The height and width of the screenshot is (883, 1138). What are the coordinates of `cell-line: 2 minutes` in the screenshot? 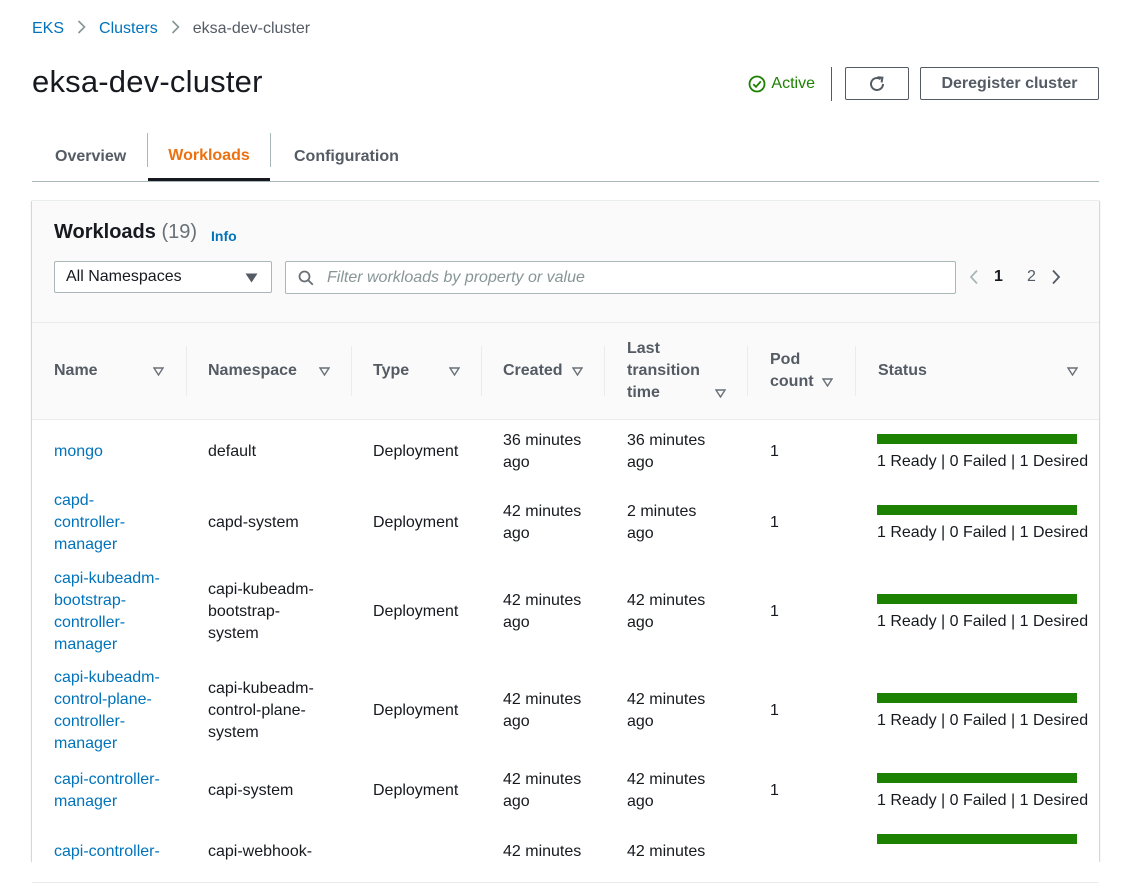 It's located at (662, 511).